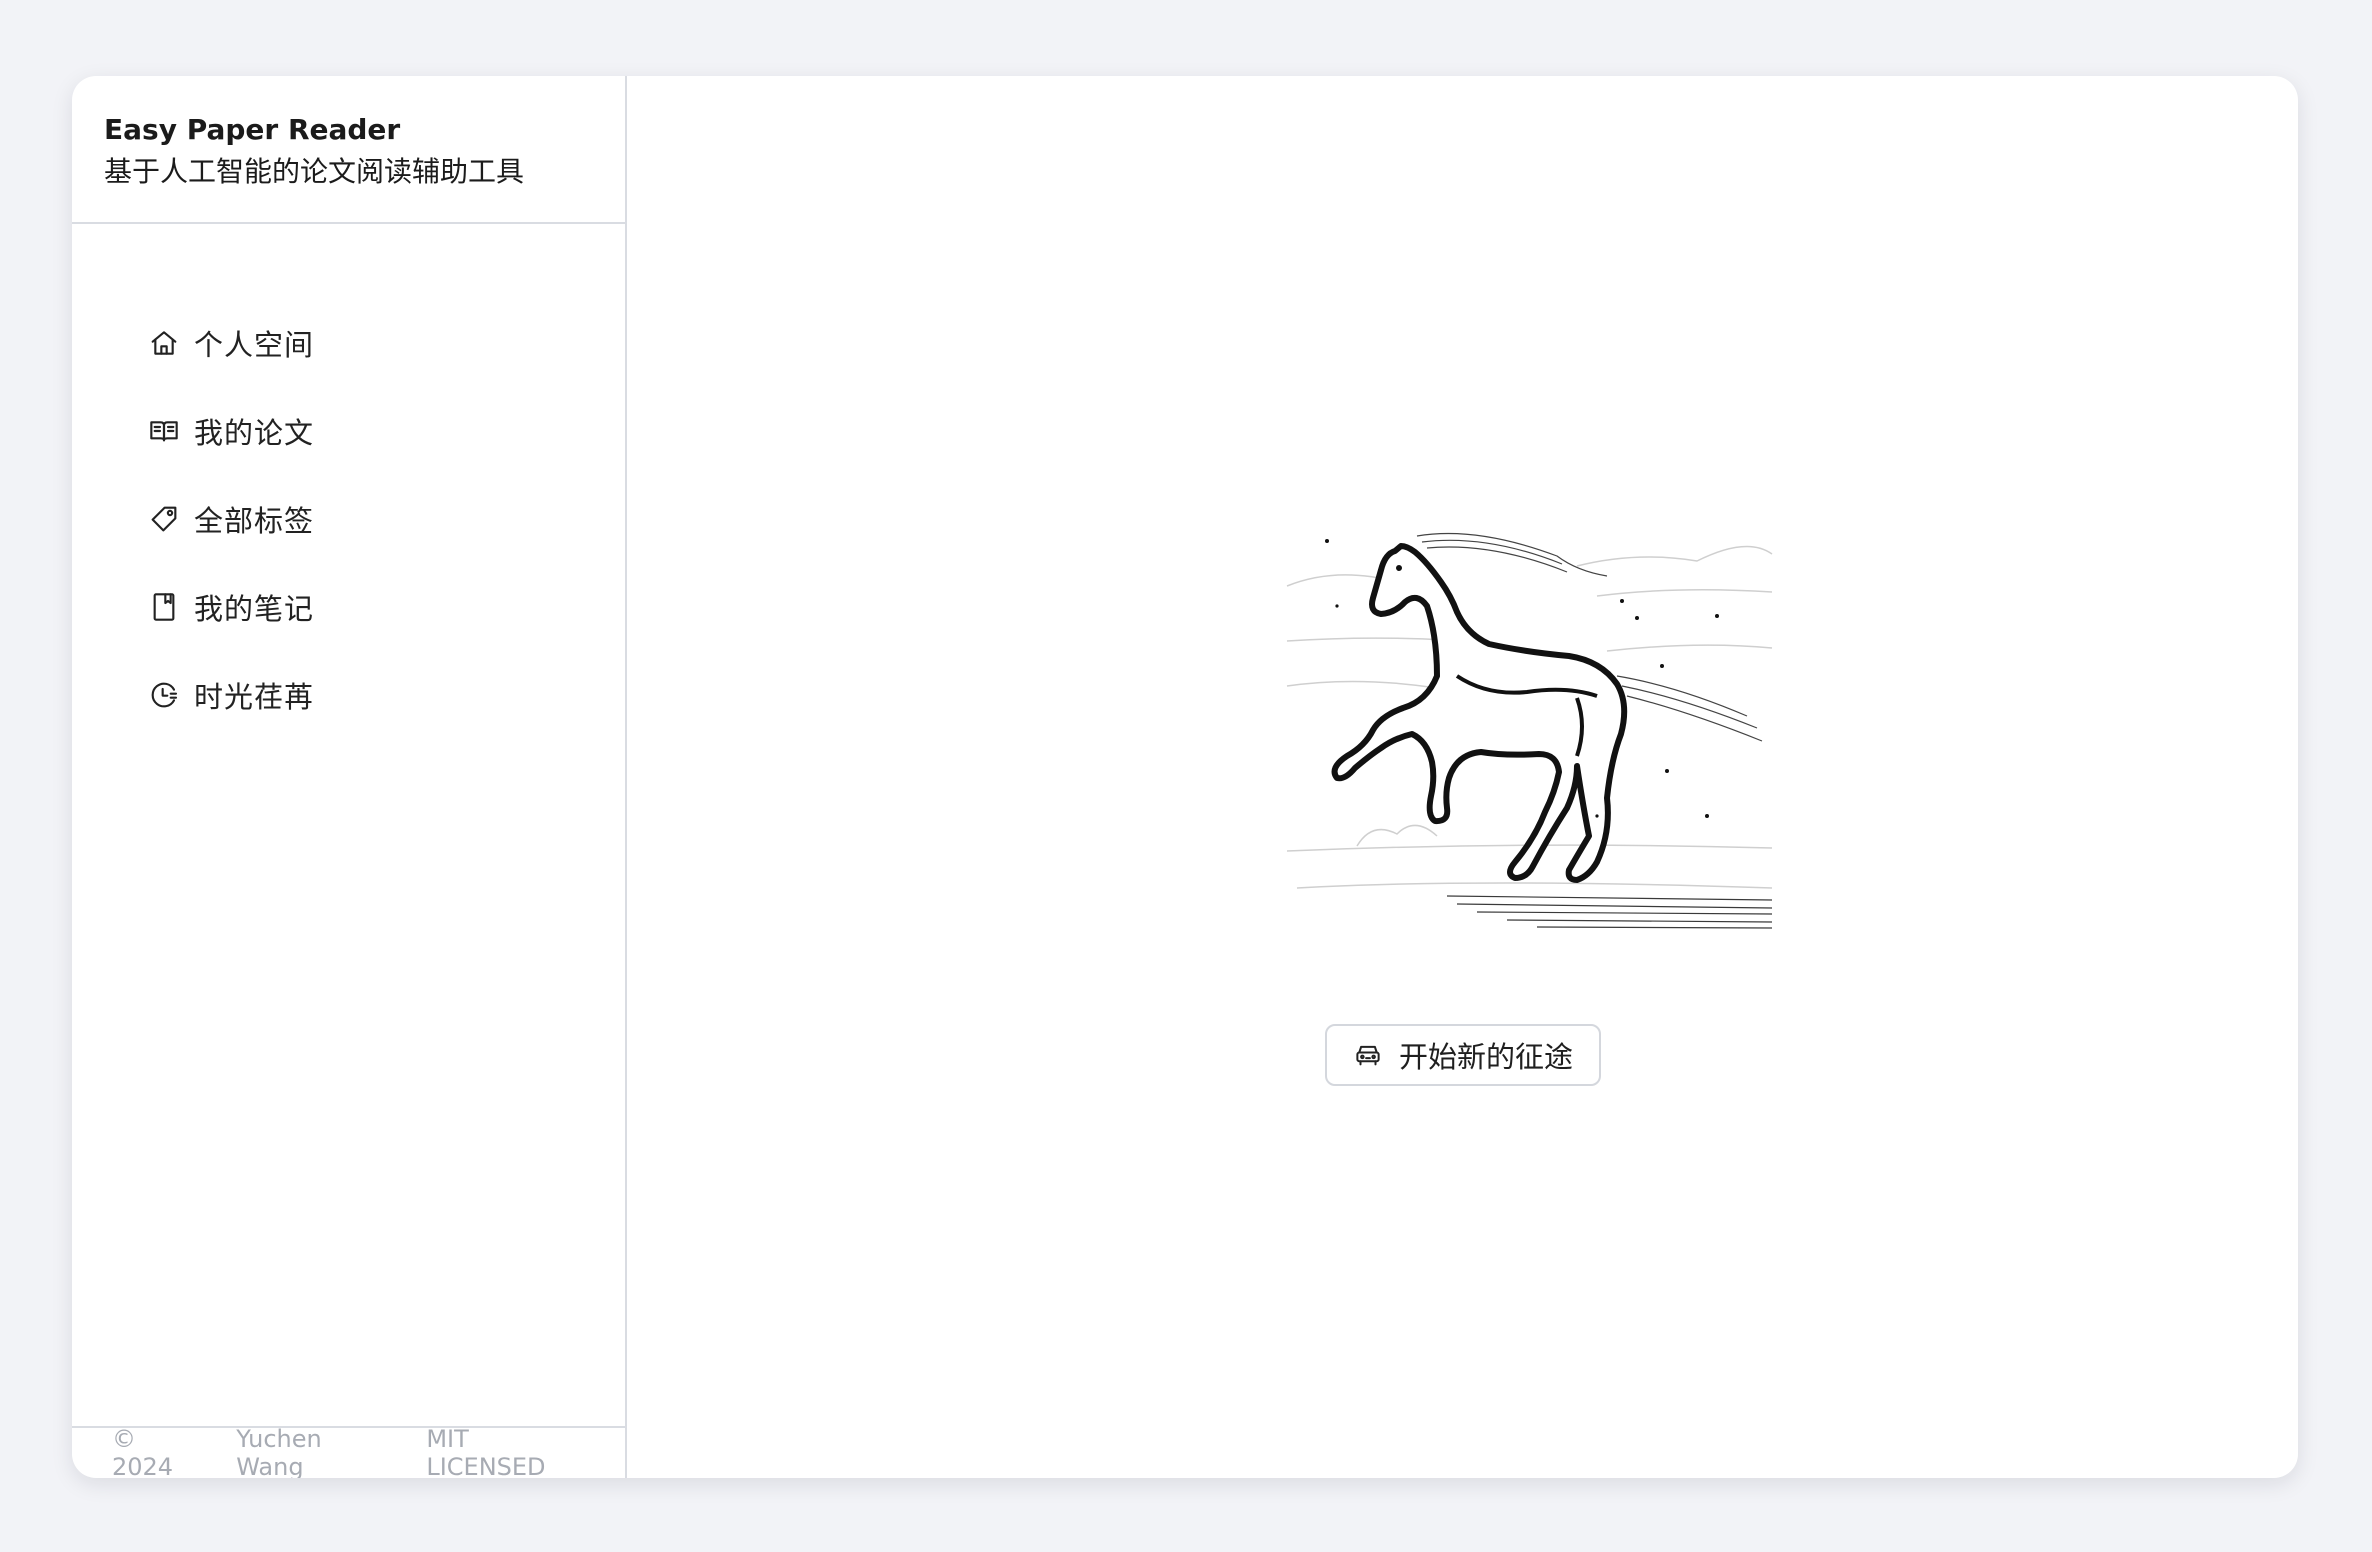  I want to click on sidebar-footer: © 2024 Yuchen Wang MIT LICENSED, so click(348, 1451).